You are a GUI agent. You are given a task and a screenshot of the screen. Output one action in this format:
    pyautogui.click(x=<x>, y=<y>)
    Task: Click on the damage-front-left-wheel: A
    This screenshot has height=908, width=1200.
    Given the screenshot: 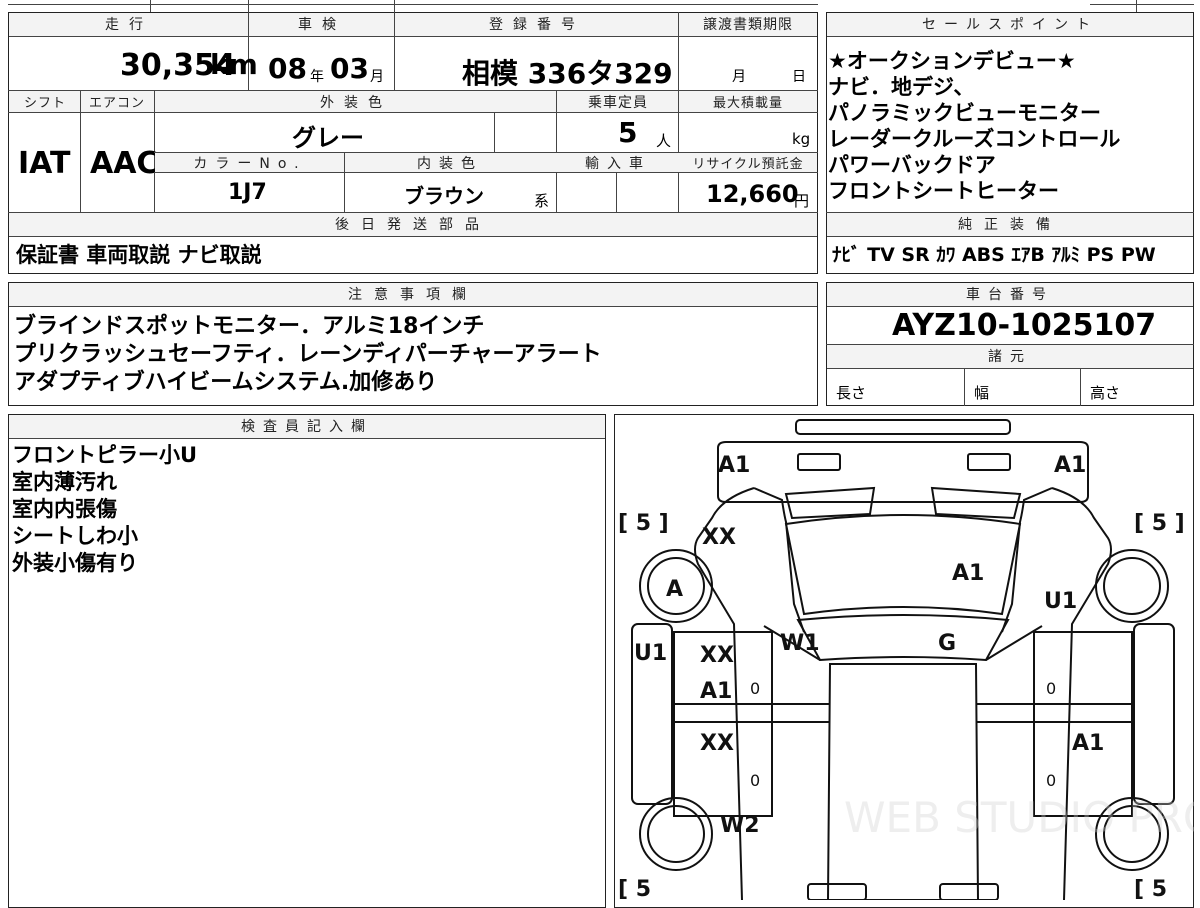 What is the action you would take?
    pyautogui.click(x=674, y=589)
    